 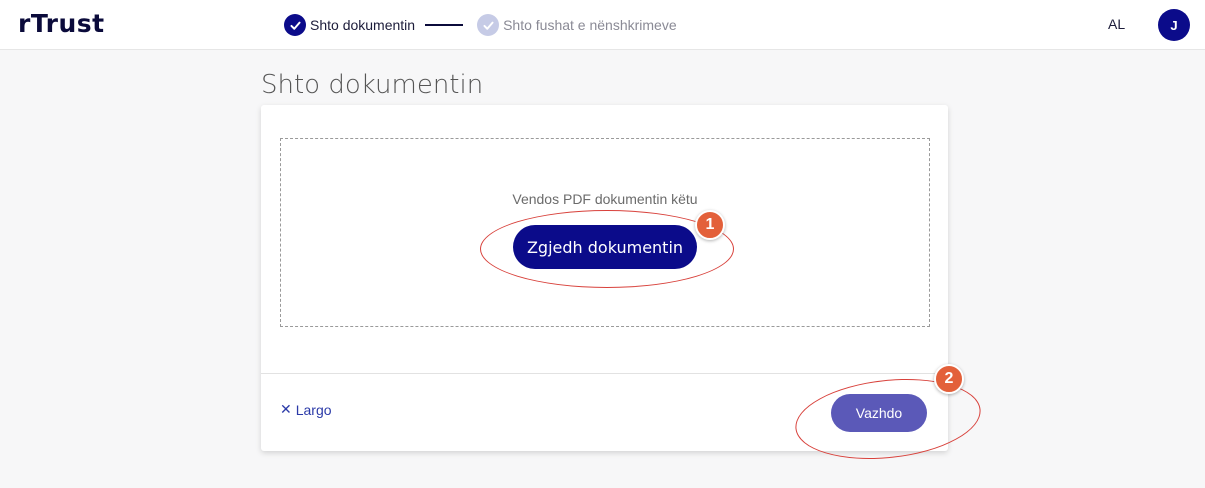 I want to click on cancel-link: ✕ Largo, so click(x=306, y=409).